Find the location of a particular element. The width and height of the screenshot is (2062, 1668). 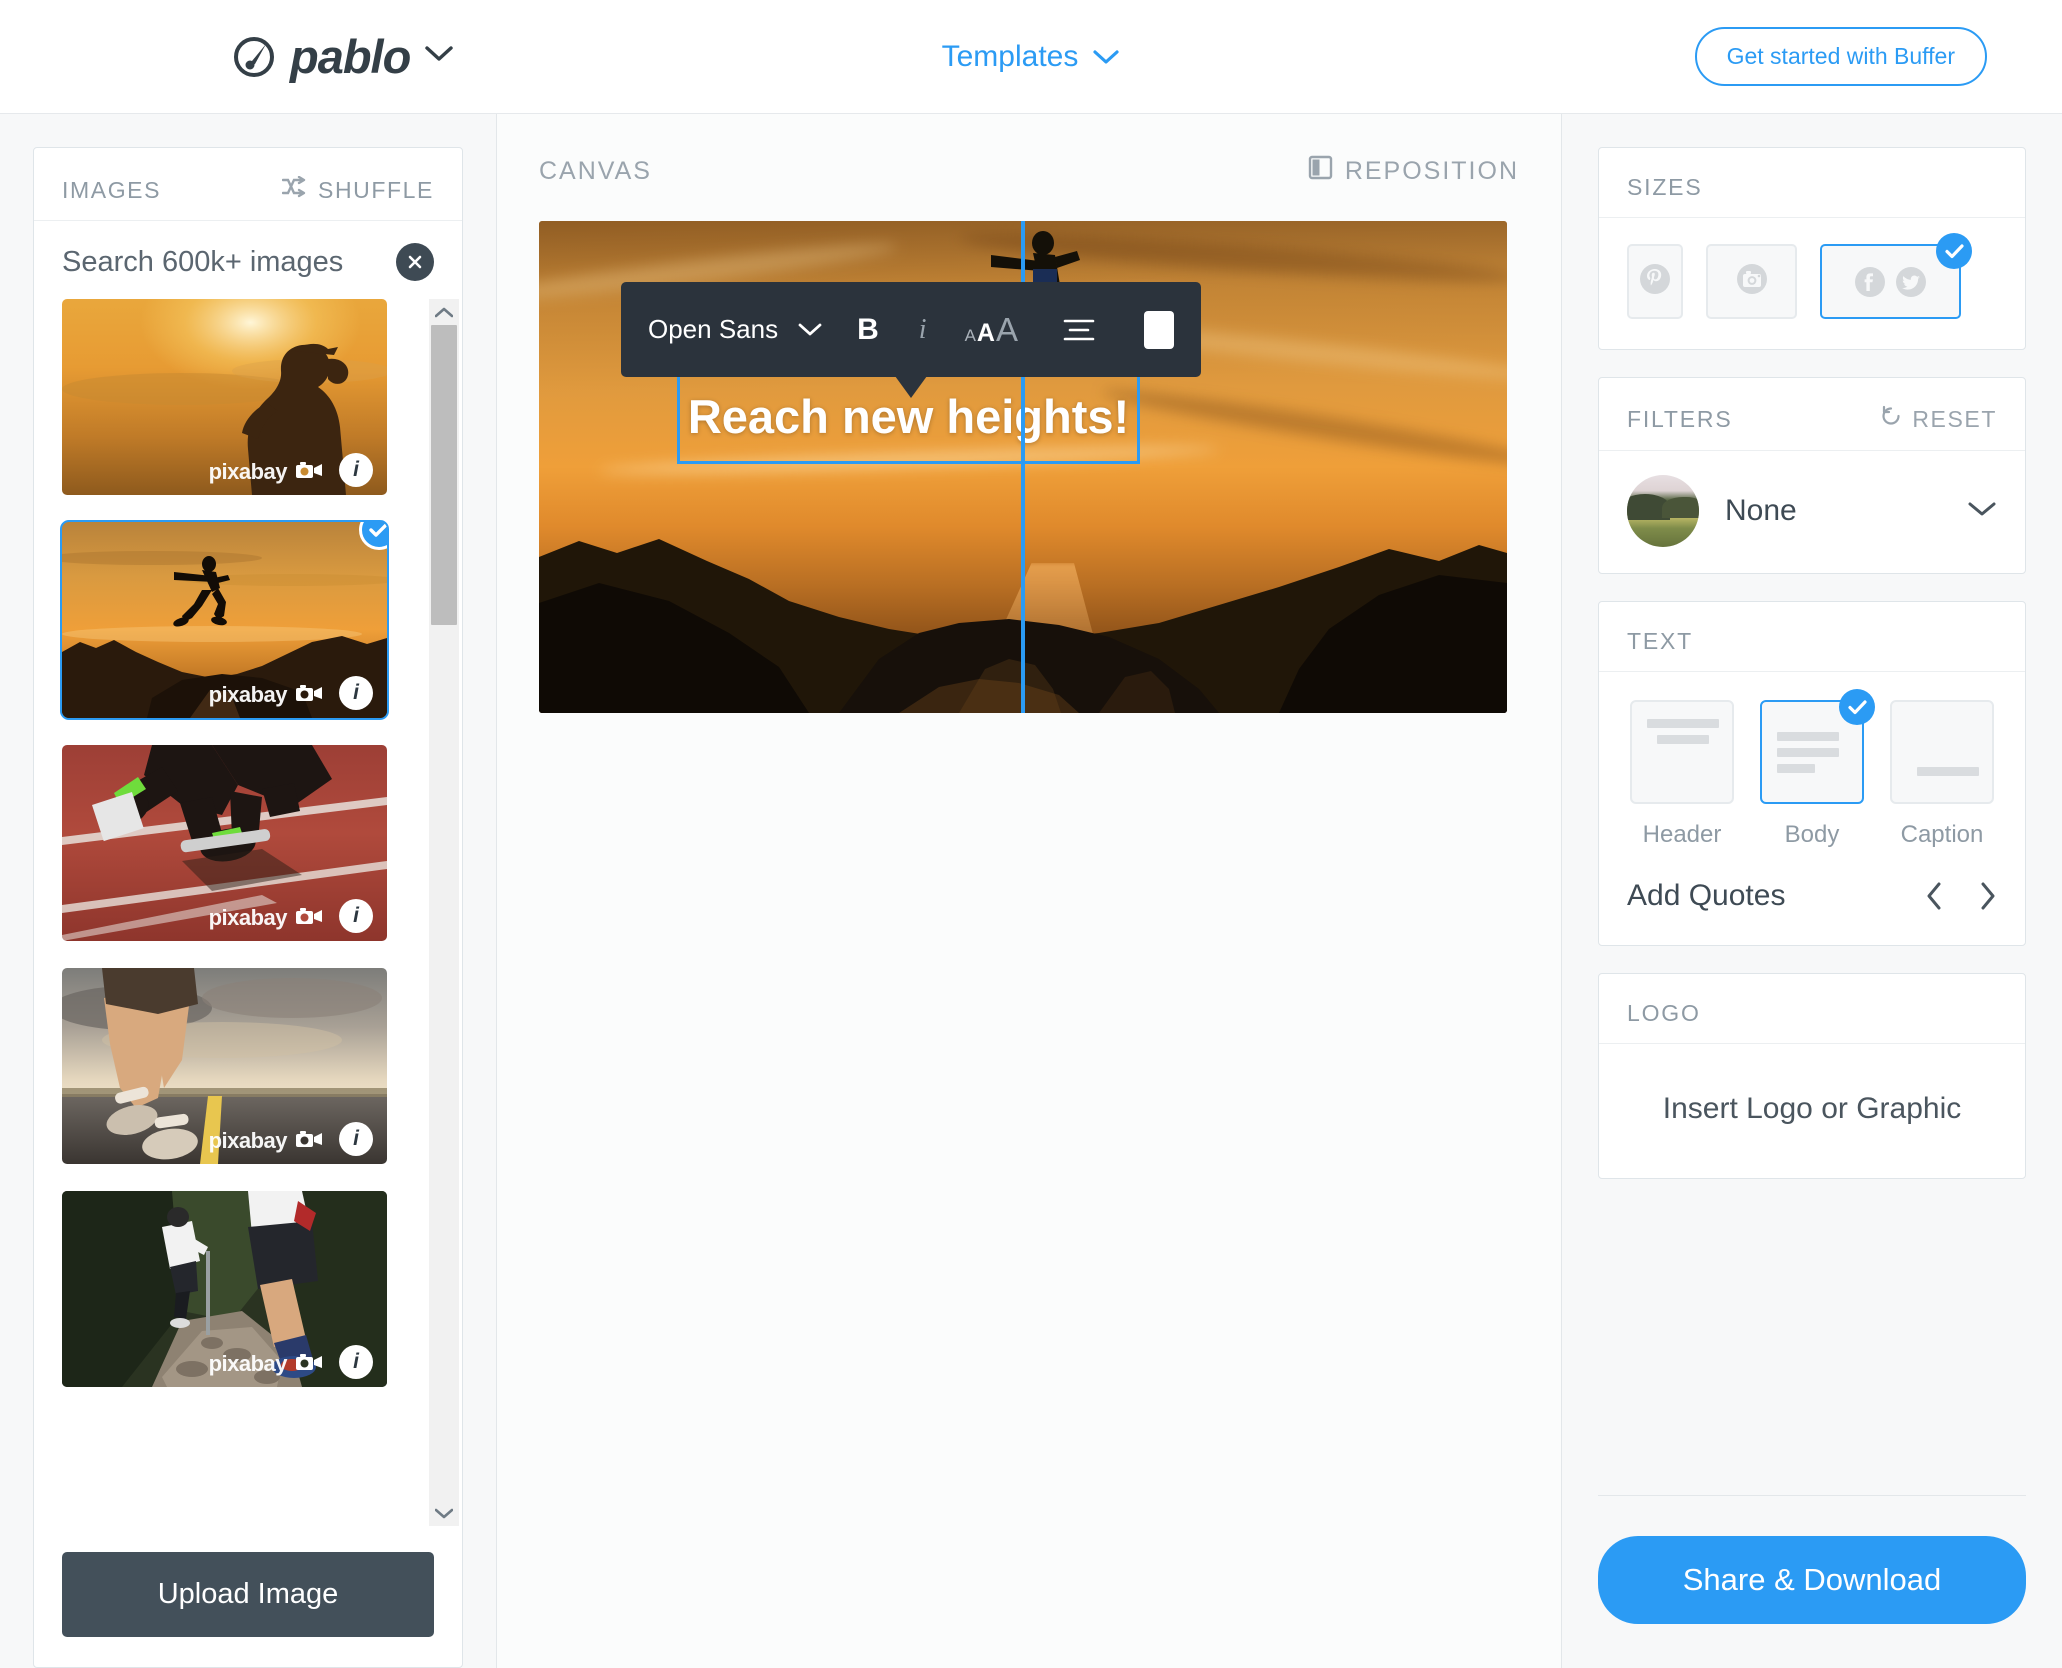

templates-menu: Templates is located at coordinates (1031, 57).